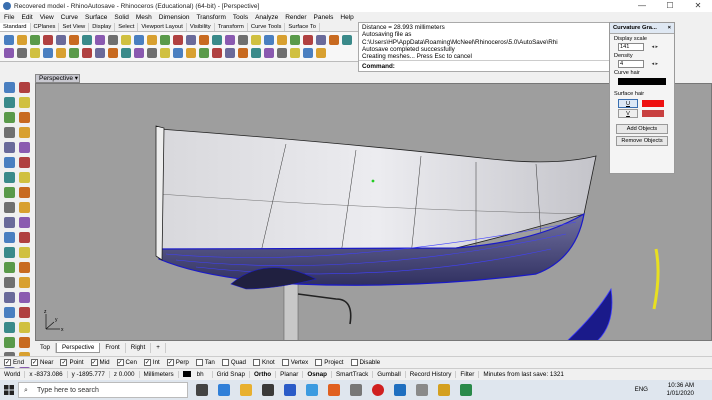 Image resolution: width=712 pixels, height=400 pixels. I want to click on calculator-icon, so click(356, 390).